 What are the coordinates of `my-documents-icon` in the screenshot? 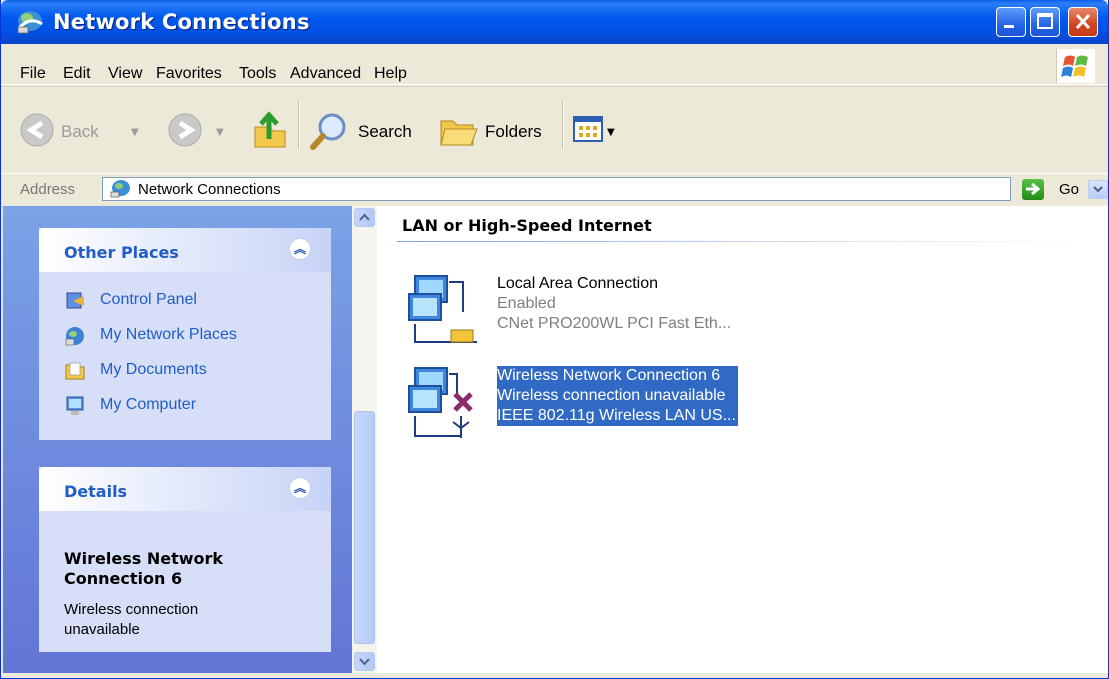 It's located at (75, 371).